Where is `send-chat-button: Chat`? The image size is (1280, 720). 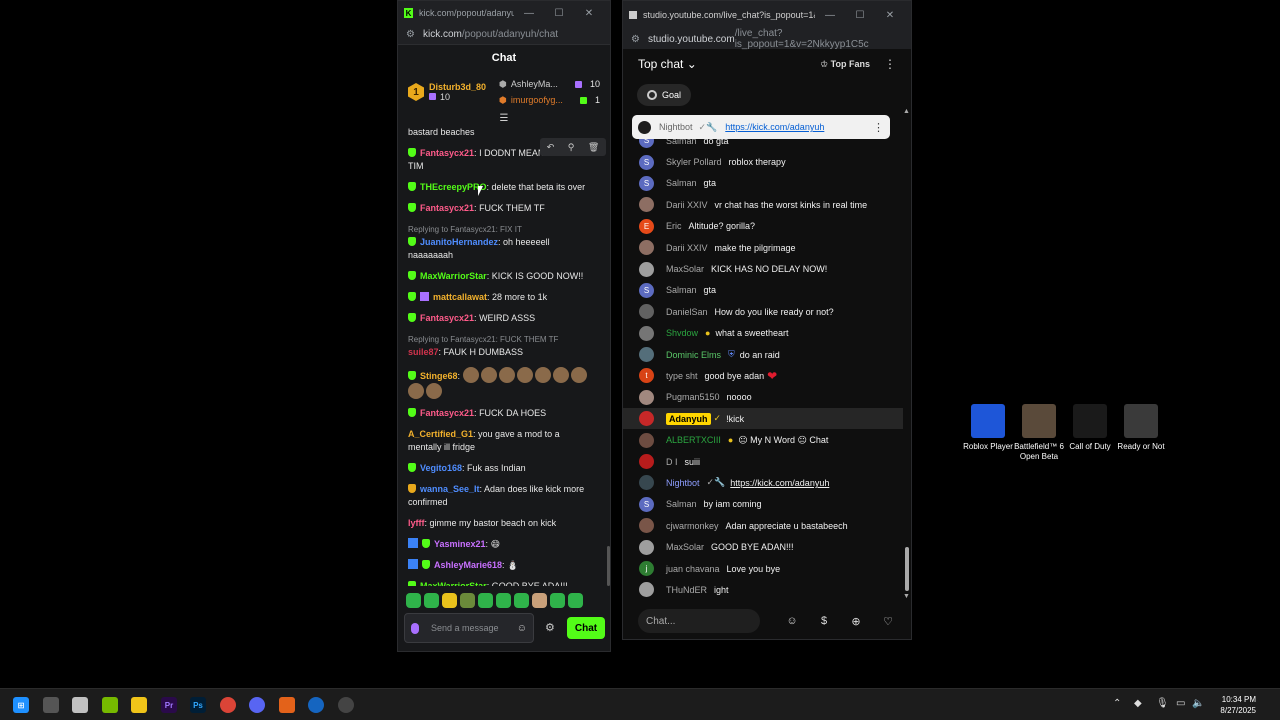
send-chat-button: Chat is located at coordinates (586, 628).